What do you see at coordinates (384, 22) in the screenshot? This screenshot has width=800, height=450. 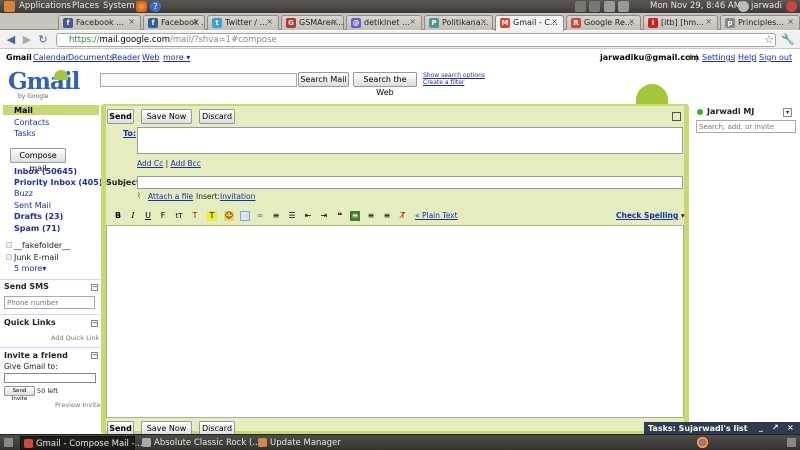 I see `tab-4: @ detikInet ... ×` at bounding box center [384, 22].